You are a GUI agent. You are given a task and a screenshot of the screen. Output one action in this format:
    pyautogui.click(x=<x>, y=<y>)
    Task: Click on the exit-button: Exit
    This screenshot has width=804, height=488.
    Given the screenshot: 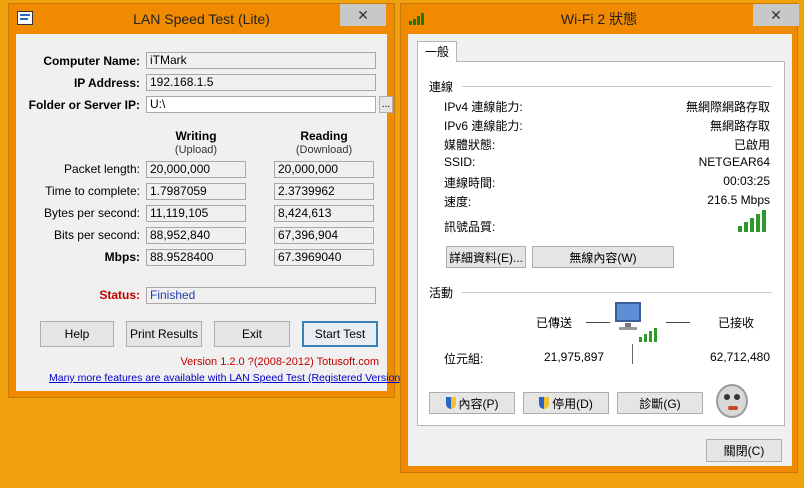 What is the action you would take?
    pyautogui.click(x=252, y=334)
    